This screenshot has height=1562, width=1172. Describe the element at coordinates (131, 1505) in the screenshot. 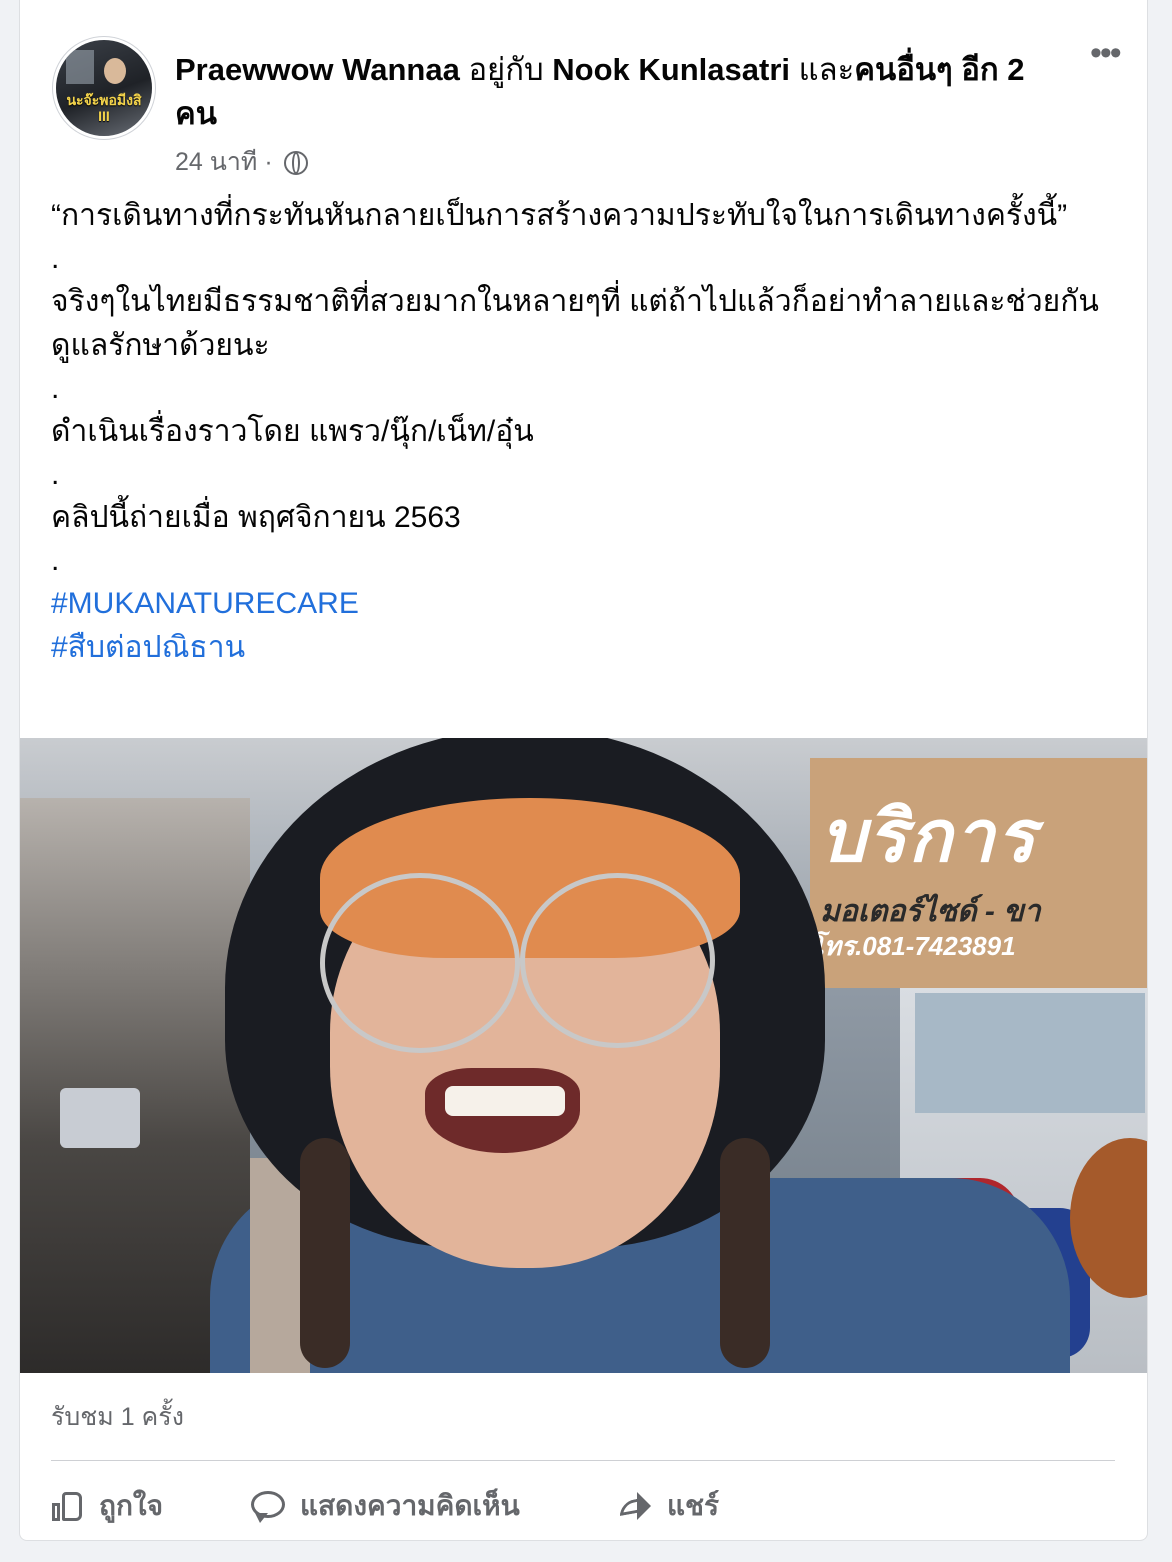

I see `like-label: ถูกใจ` at that location.